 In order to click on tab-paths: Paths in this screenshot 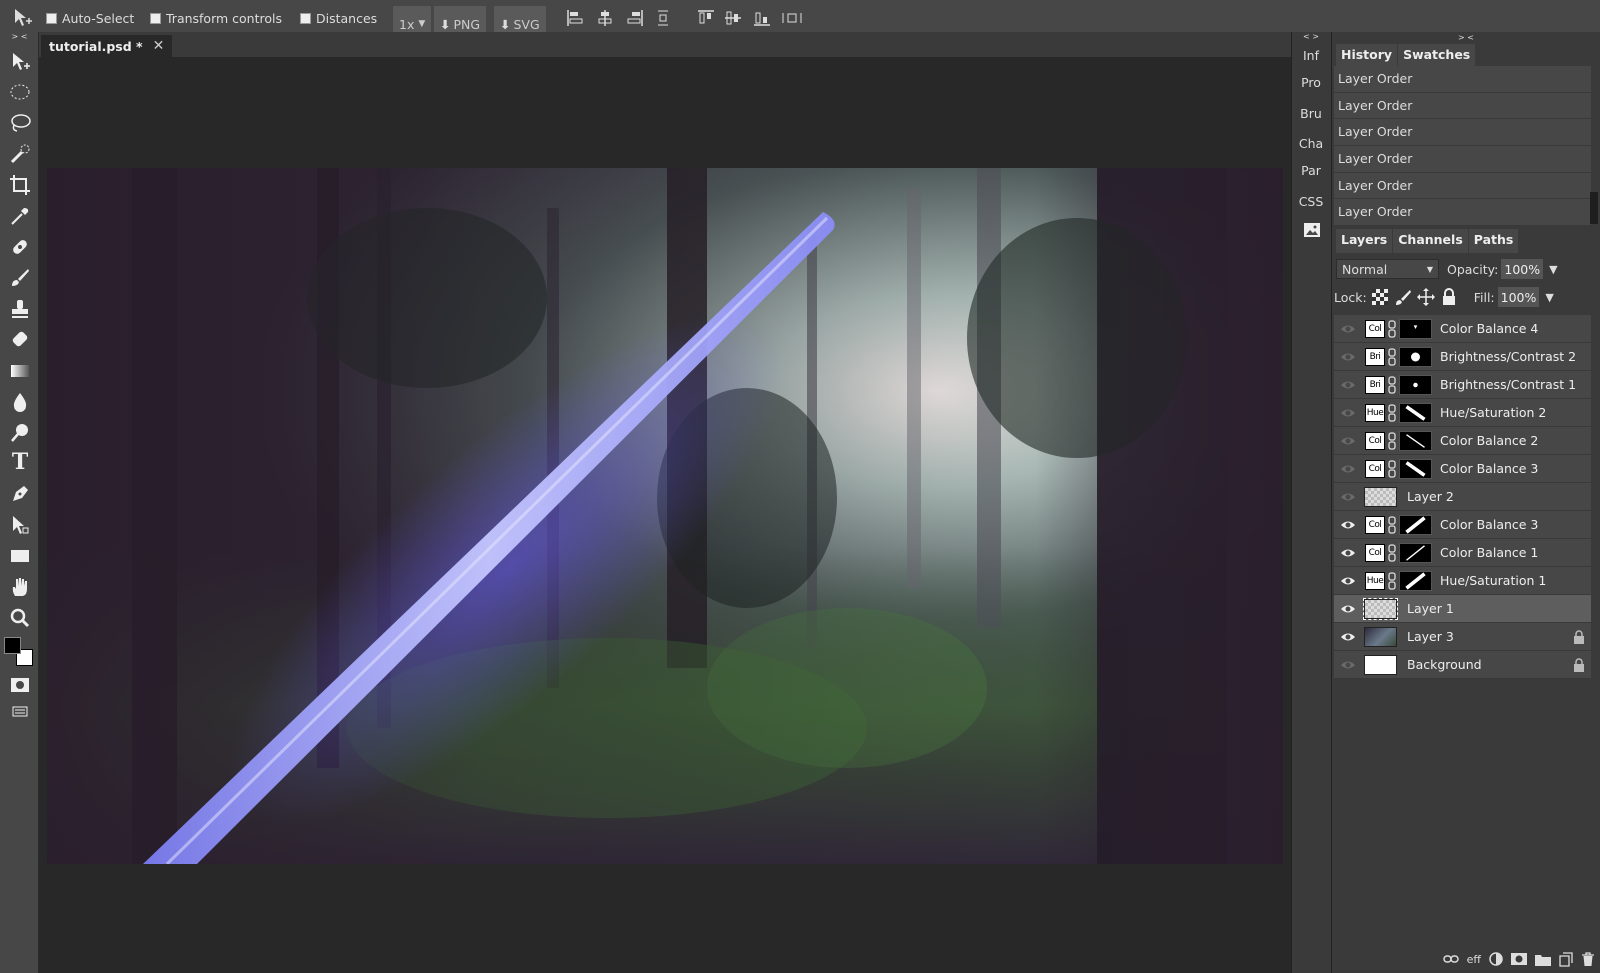, I will do `click(1493, 241)`.